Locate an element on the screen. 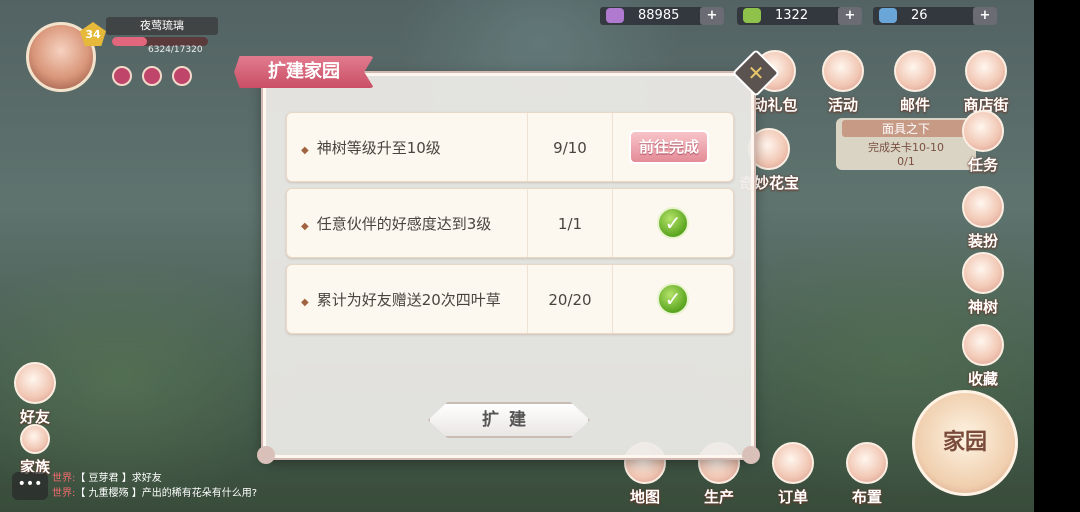  home-button: 家园 is located at coordinates (965, 443).